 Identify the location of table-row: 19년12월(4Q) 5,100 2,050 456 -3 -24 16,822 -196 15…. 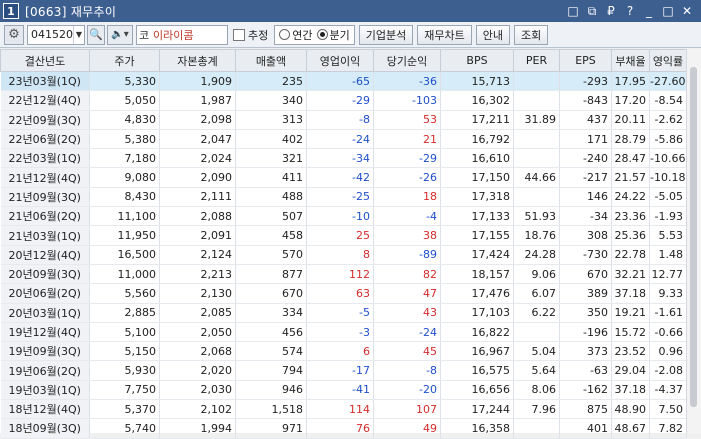
(343, 332).